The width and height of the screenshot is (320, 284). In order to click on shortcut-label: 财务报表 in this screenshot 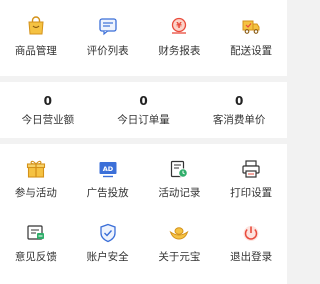, I will do `click(179, 51)`.